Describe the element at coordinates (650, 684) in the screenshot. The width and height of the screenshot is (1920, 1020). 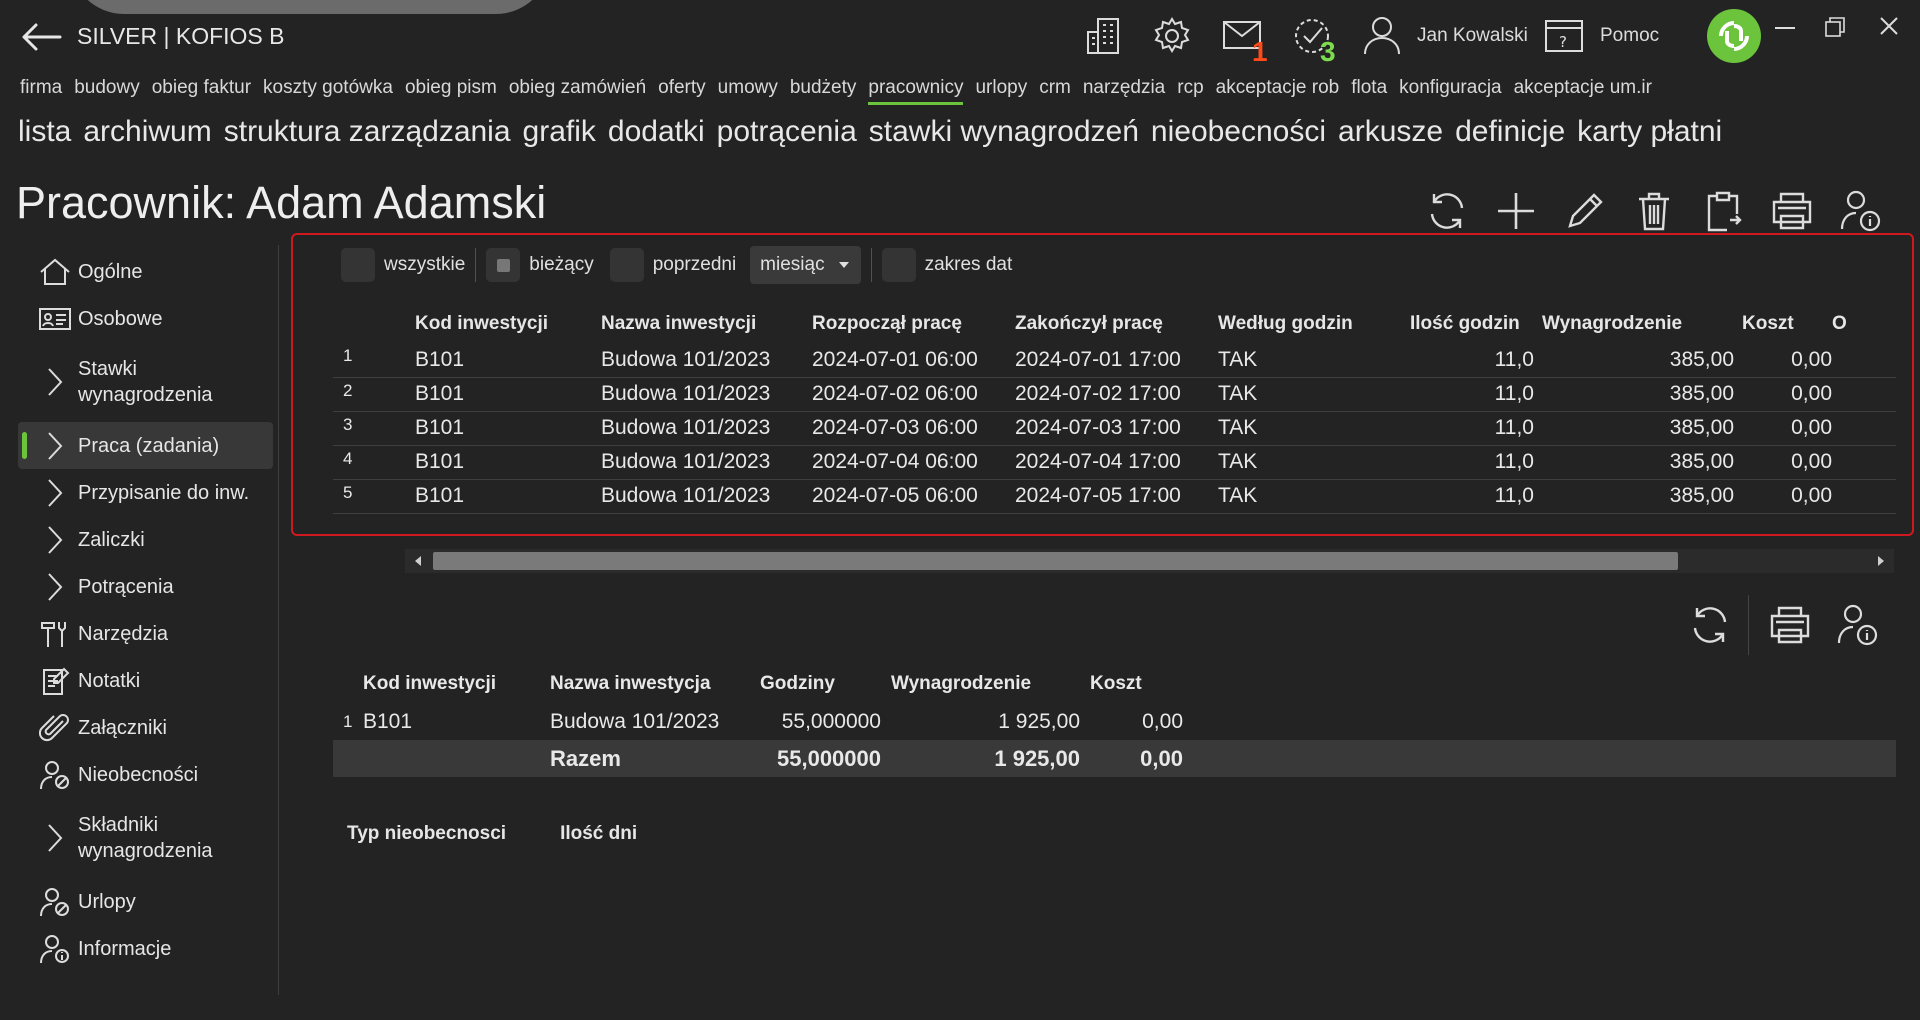
I see `column-header: Nazwa inwestycja` at that location.